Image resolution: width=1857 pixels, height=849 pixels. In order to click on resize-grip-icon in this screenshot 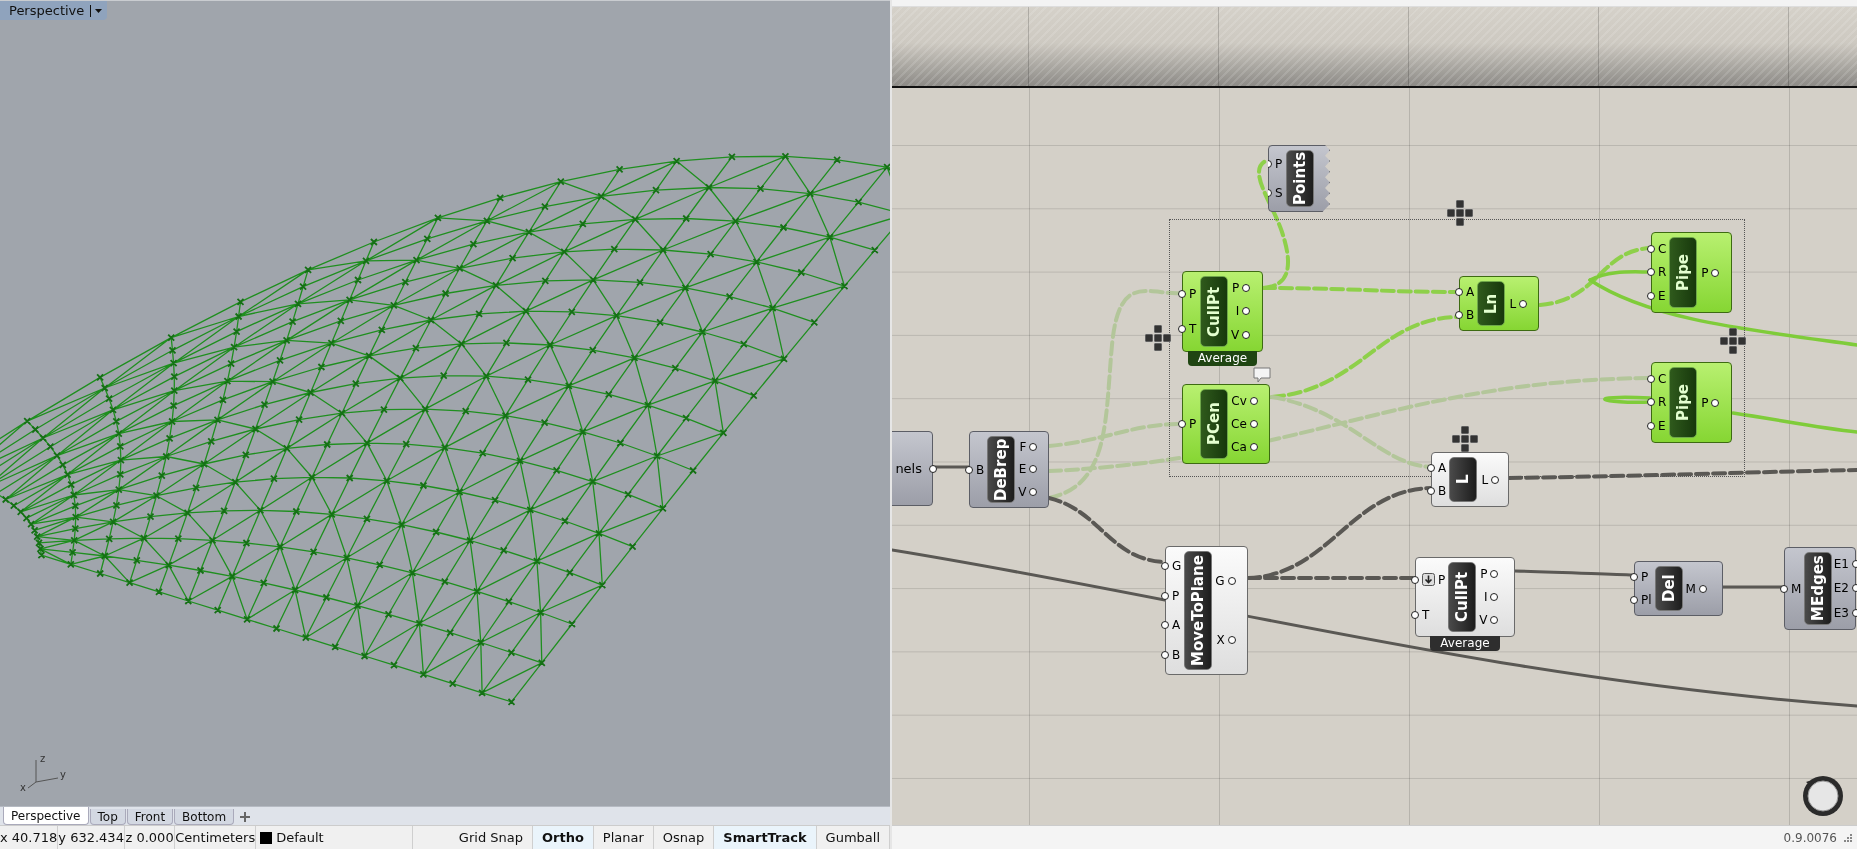, I will do `click(1848, 837)`.